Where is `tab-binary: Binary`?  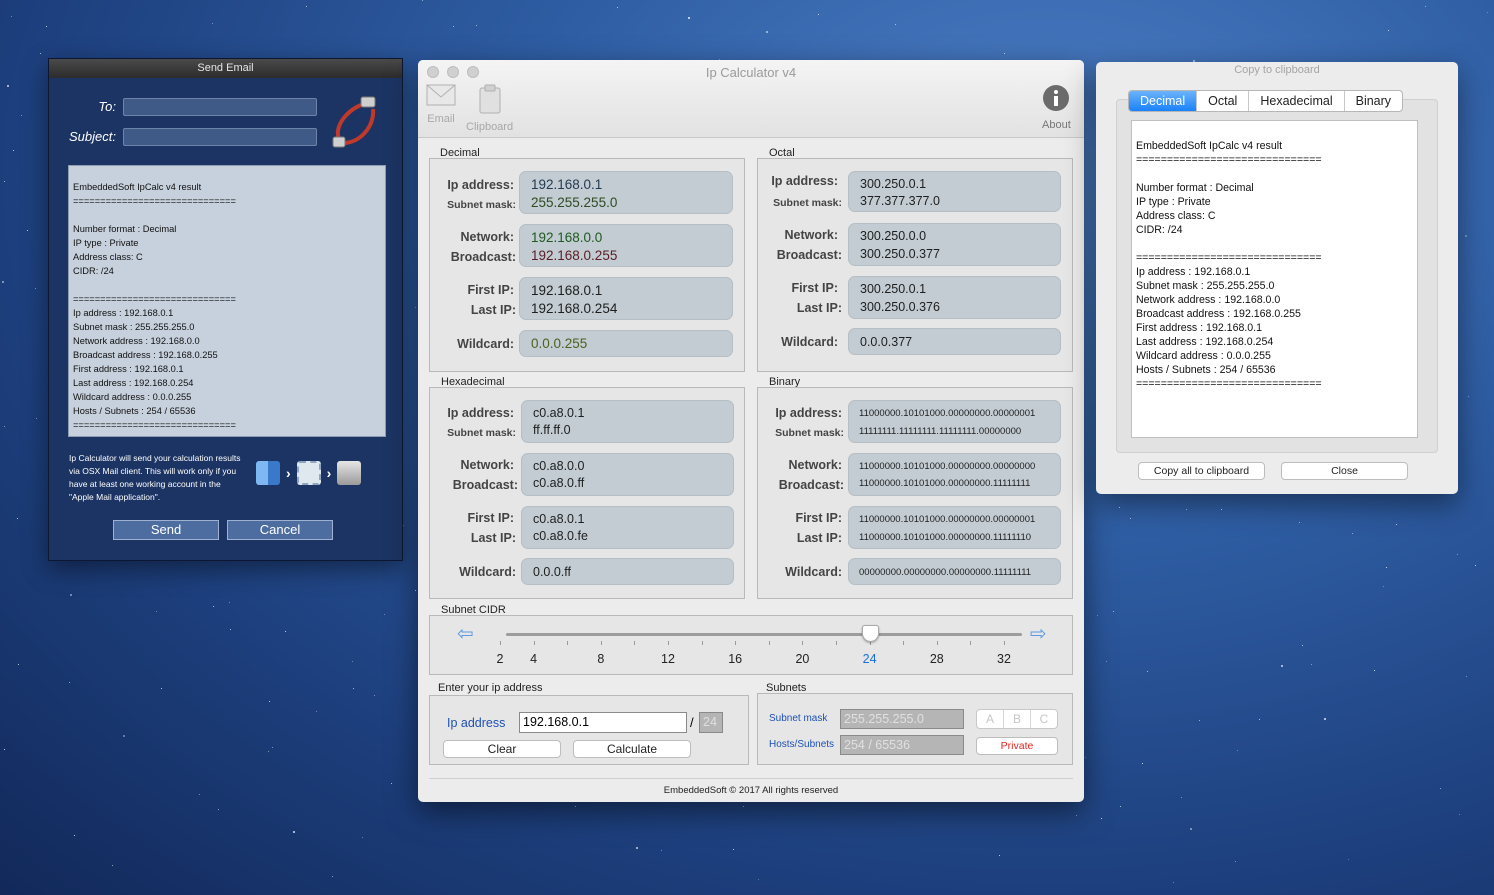 tab-binary: Binary is located at coordinates (1373, 101).